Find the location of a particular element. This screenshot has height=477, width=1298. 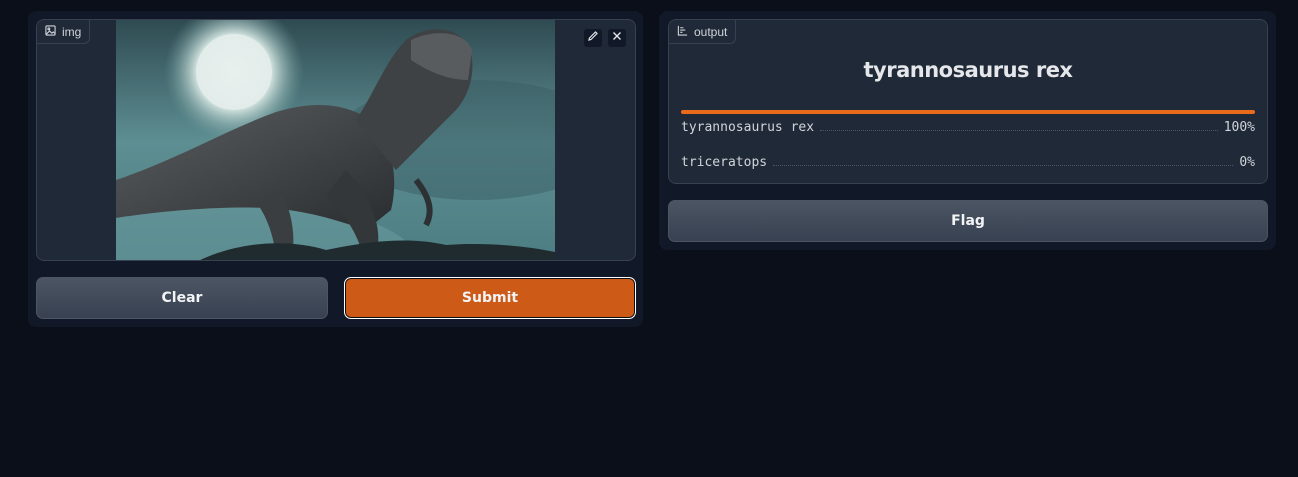

confidence-row: triceratops 0% is located at coordinates (968, 162).